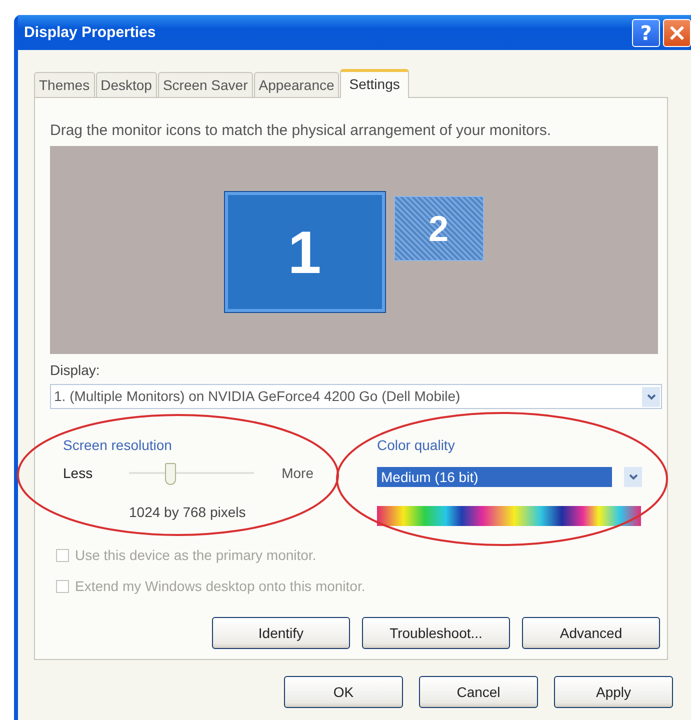 The image size is (691, 720). What do you see at coordinates (195, 555) in the screenshot?
I see `checkbox-label: Use this device as the primary monitor.` at bounding box center [195, 555].